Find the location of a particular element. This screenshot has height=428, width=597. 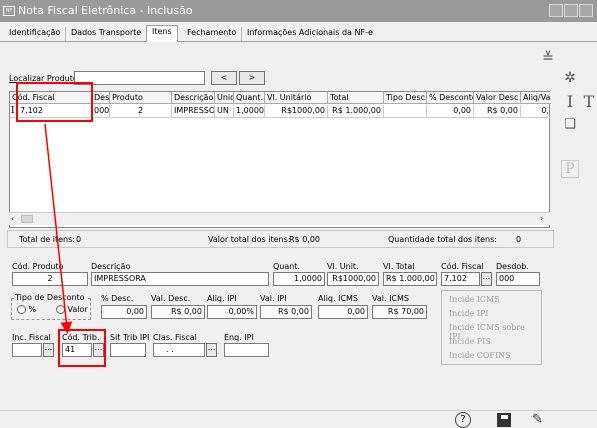

annotation-arrow is located at coordinates (58, 228).